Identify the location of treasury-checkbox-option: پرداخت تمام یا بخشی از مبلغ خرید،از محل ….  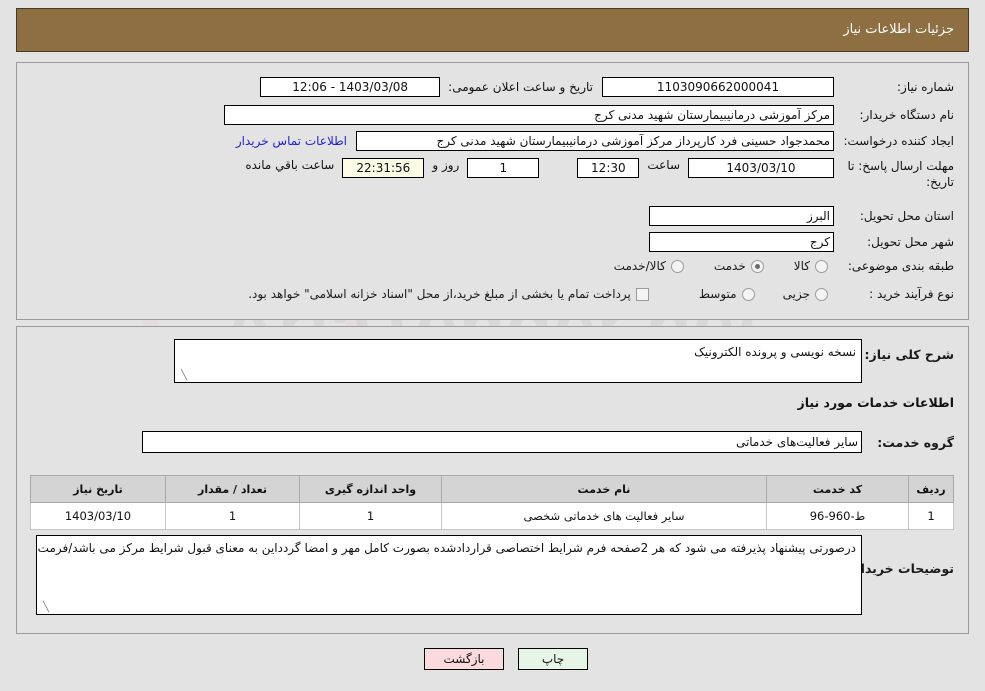
(448, 294).